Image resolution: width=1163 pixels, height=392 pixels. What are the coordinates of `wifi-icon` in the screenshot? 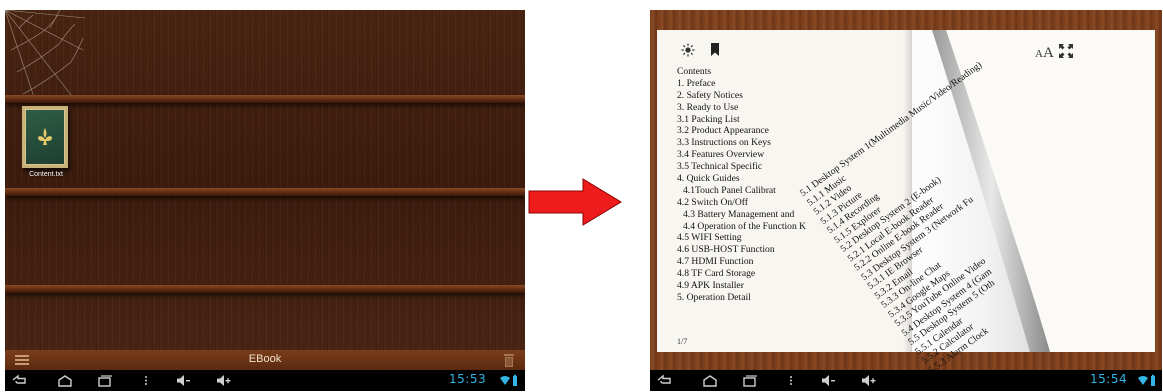 It's located at (508, 380).